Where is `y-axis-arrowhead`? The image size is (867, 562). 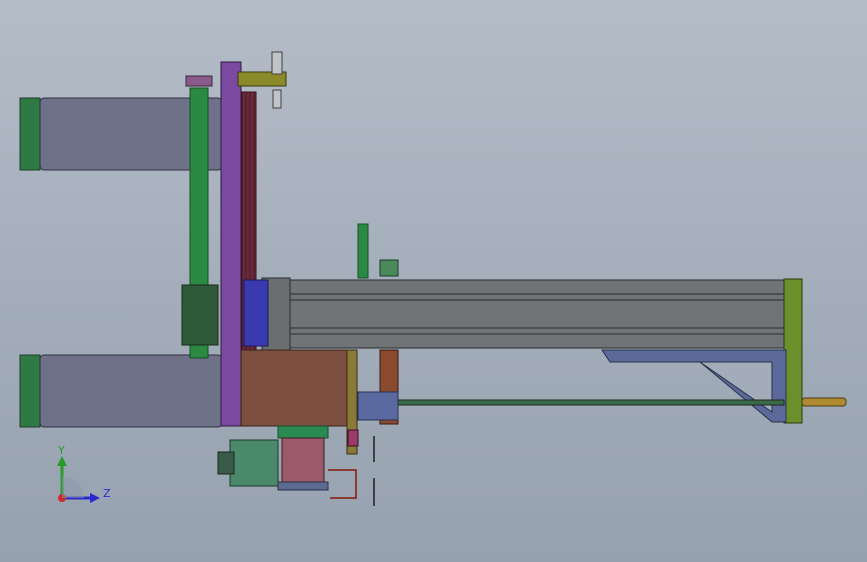
y-axis-arrowhead is located at coordinates (62, 461).